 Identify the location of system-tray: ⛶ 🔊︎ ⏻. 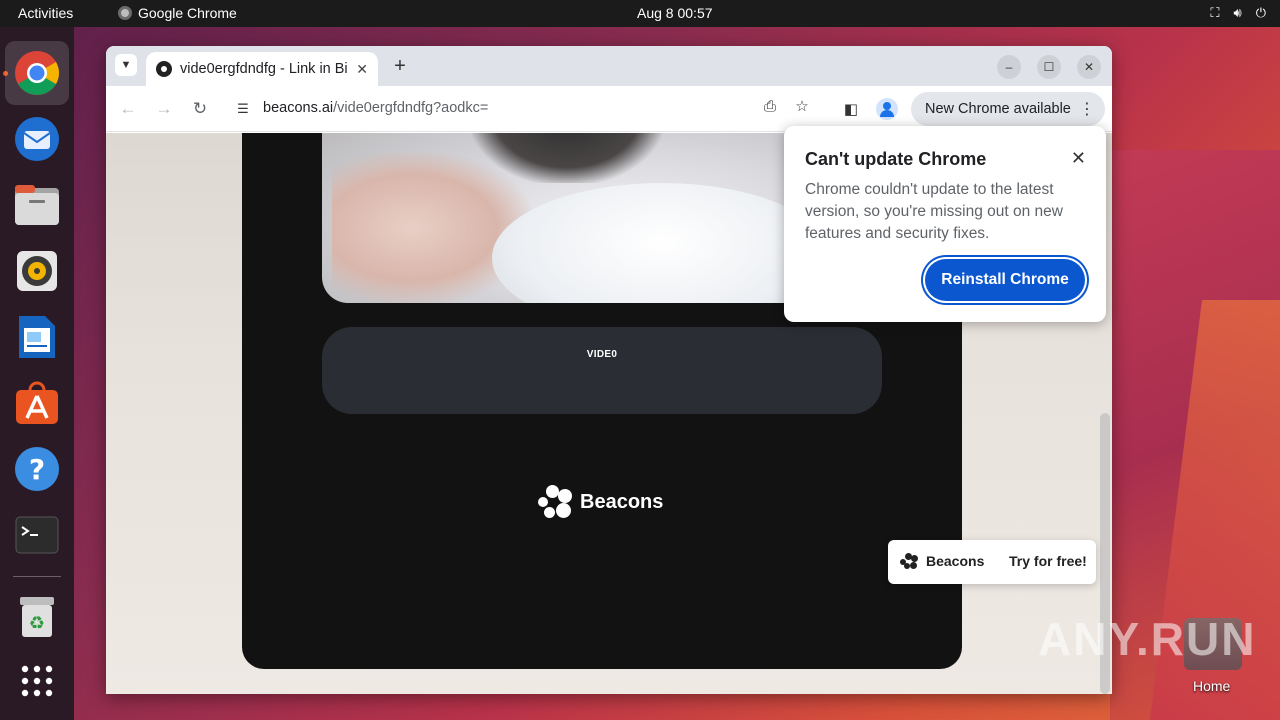
(1238, 13).